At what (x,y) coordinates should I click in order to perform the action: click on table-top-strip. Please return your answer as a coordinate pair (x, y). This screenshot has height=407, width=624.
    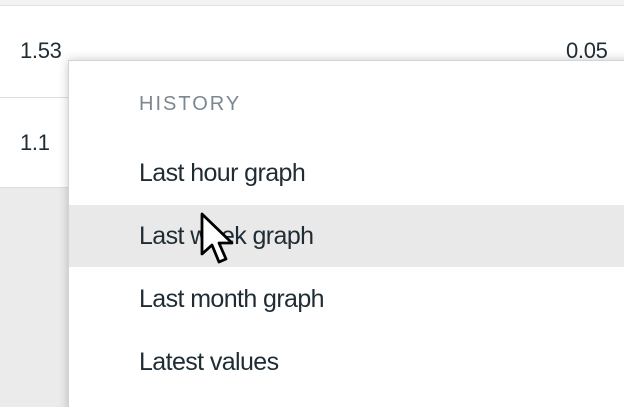
    Looking at the image, I should click on (312, 3).